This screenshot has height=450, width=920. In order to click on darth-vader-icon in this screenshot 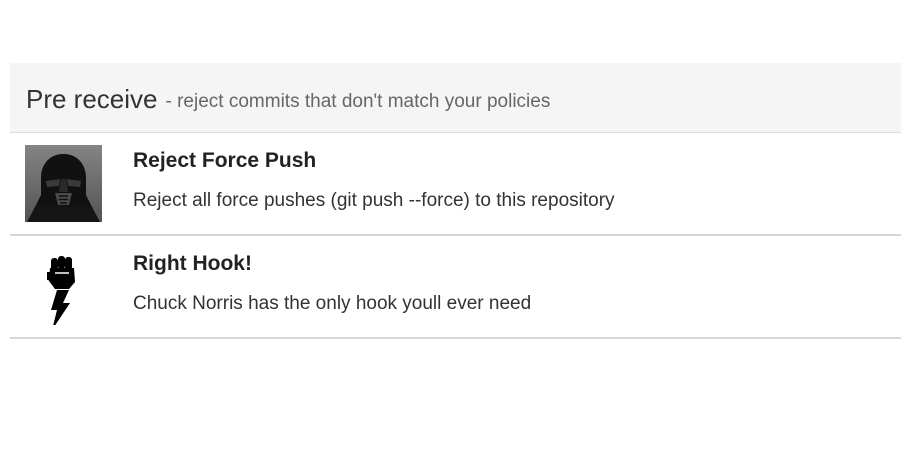, I will do `click(63, 183)`.